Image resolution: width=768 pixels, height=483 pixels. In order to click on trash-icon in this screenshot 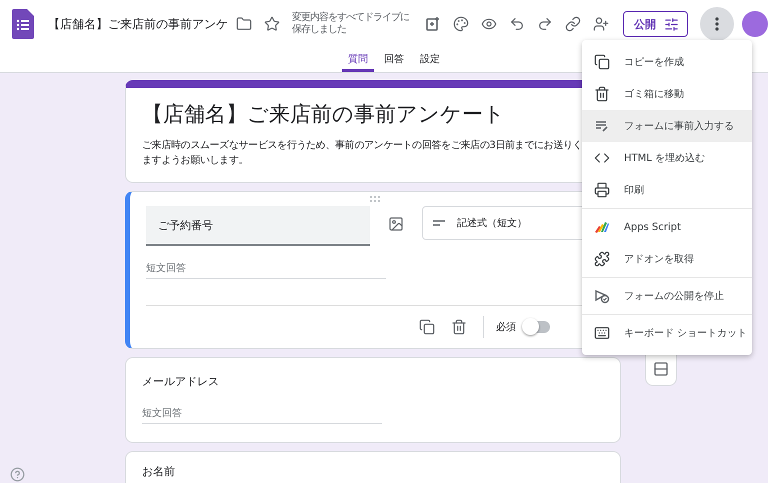, I will do `click(602, 94)`.